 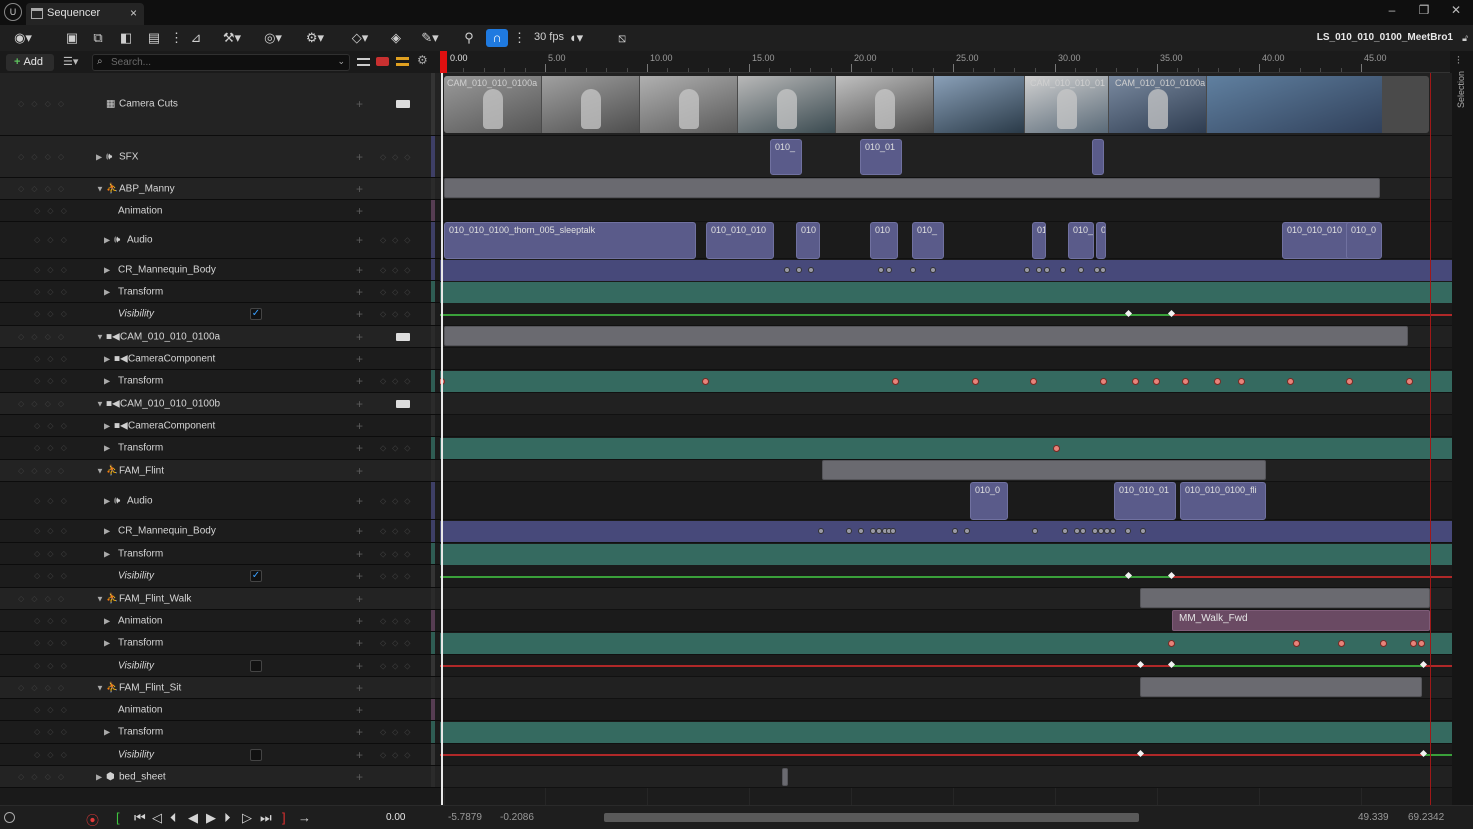 I want to click on visibility-checkbox, so click(x=256, y=754).